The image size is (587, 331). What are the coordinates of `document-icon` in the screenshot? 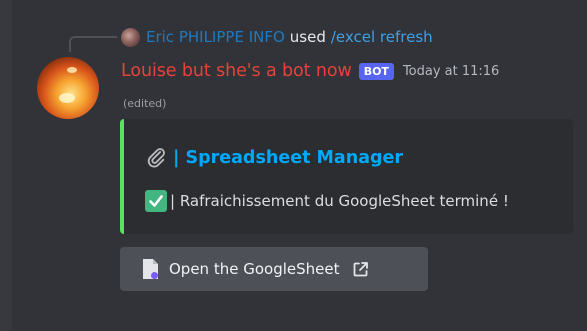 It's located at (150, 269).